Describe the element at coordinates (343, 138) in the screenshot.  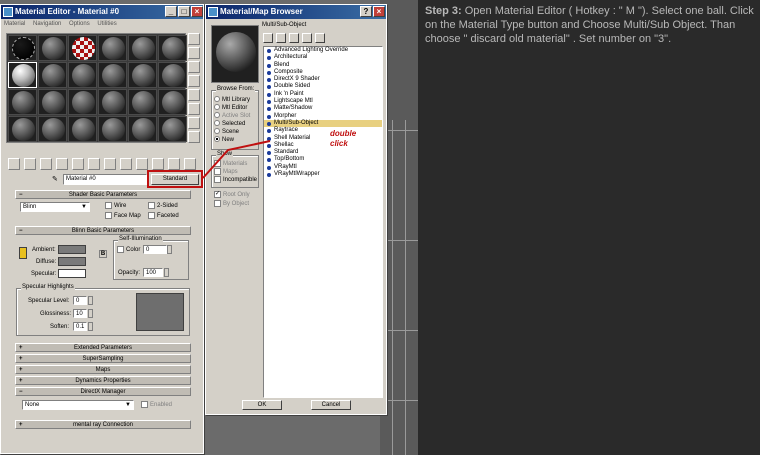
I see `annotation-label: double click` at that location.